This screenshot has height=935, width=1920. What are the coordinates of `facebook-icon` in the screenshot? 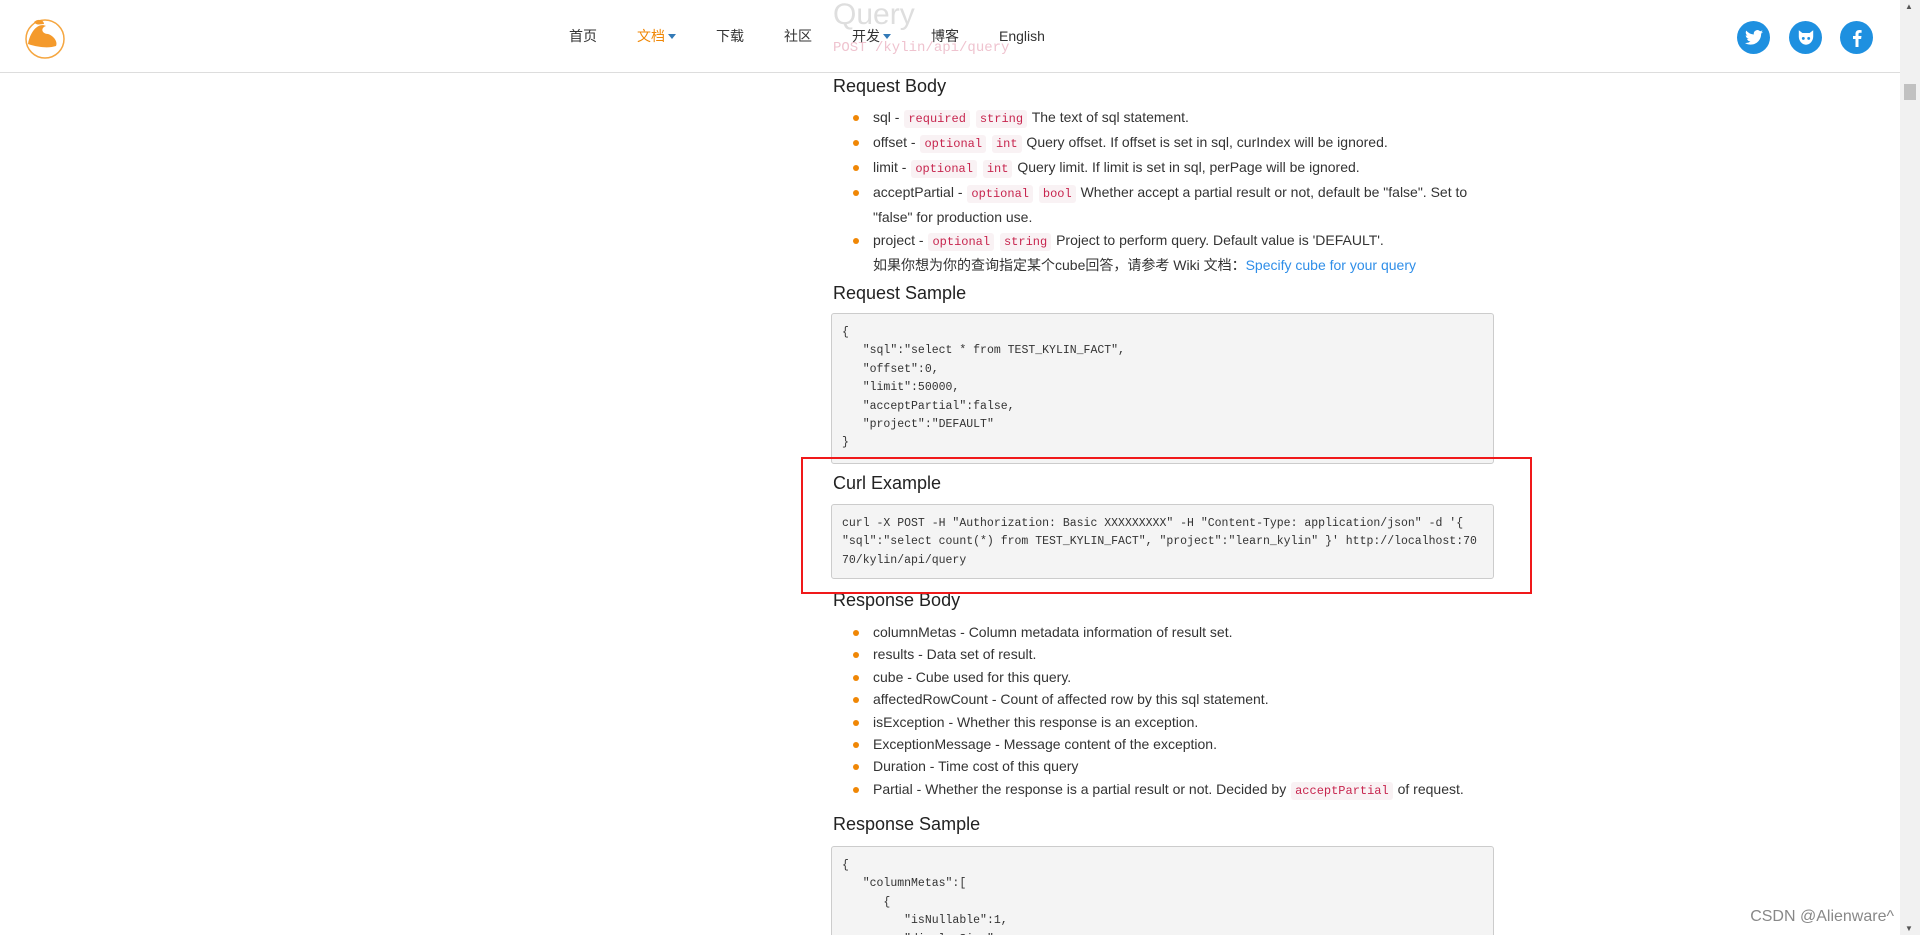 It's located at (1856, 37).